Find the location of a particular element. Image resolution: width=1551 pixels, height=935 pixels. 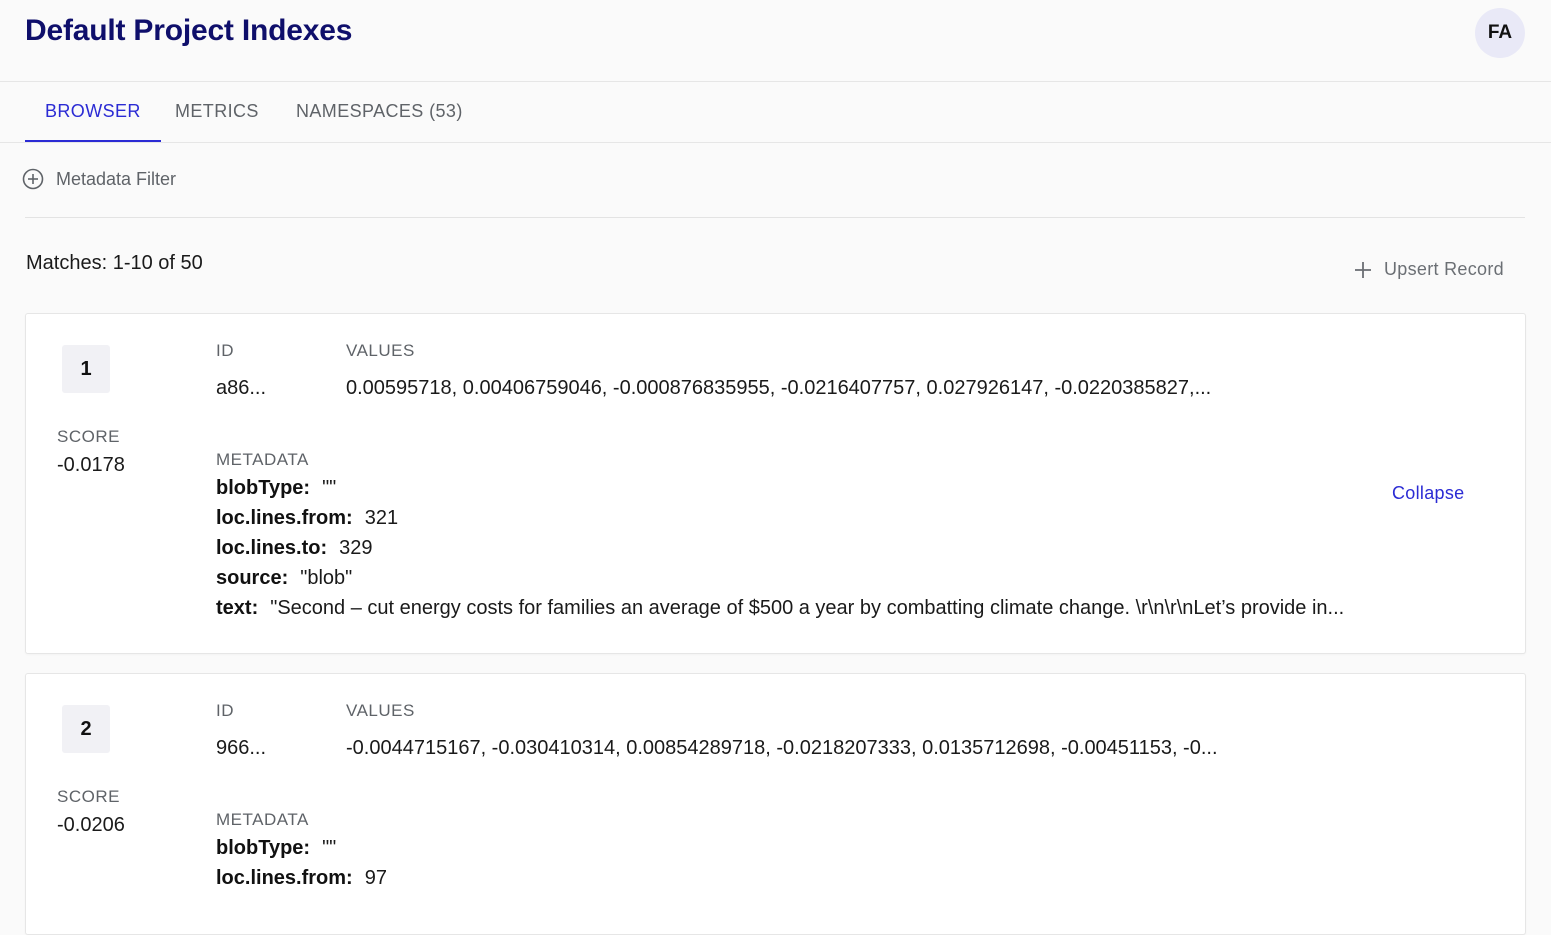

metadata-key: loc.lines.to: is located at coordinates (272, 548).